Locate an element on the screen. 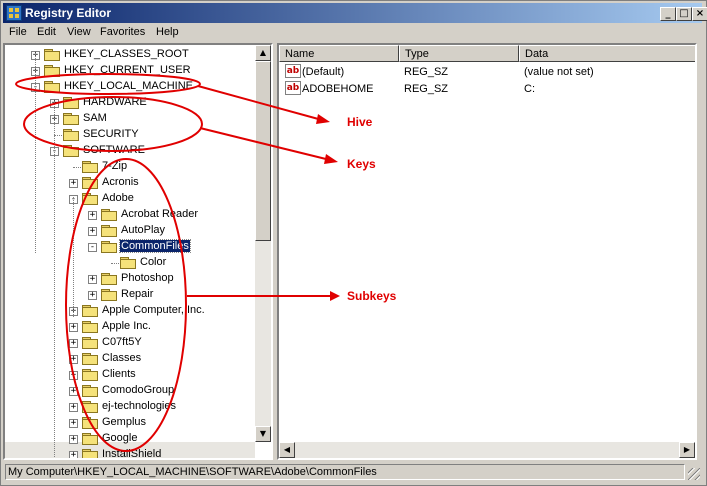 The width and height of the screenshot is (707, 486). string-value-icon: ab is located at coordinates (293, 88).